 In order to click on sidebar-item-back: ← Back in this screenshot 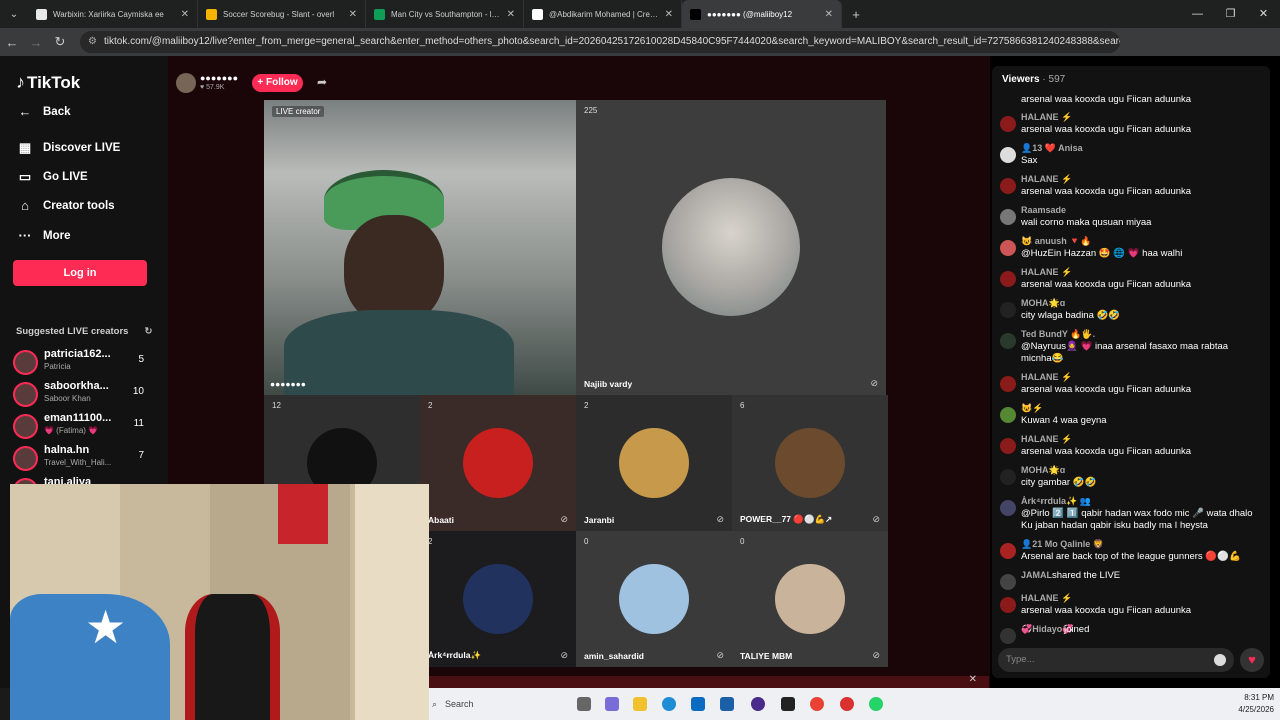, I will do `click(43, 111)`.